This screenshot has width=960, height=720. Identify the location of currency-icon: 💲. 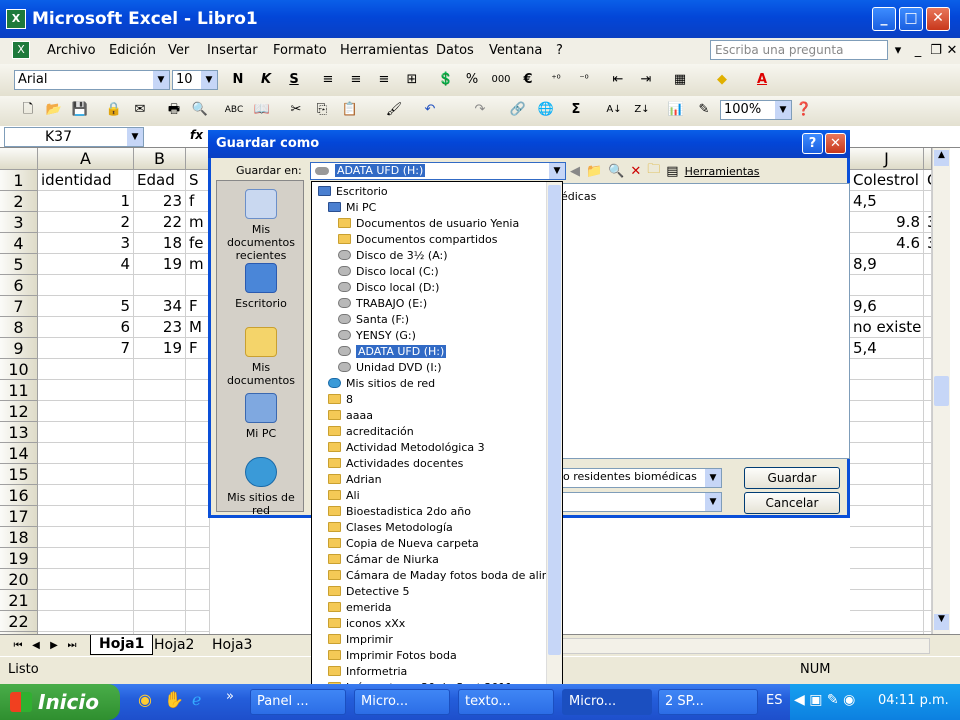
(446, 80).